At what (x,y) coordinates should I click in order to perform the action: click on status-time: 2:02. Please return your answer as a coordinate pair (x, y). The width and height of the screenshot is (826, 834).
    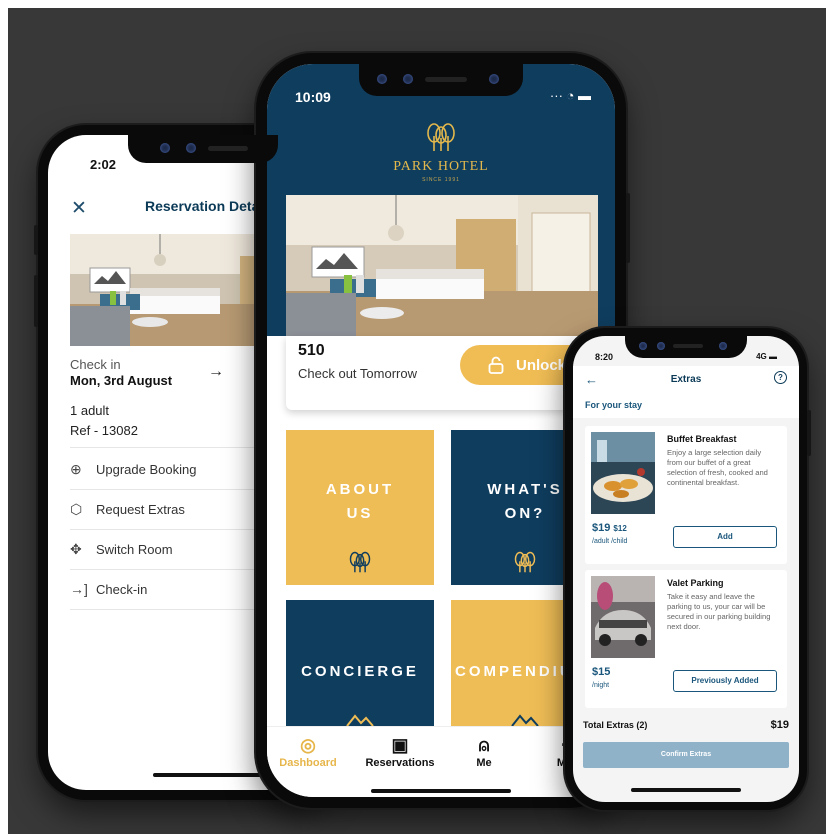
    Looking at the image, I should click on (103, 164).